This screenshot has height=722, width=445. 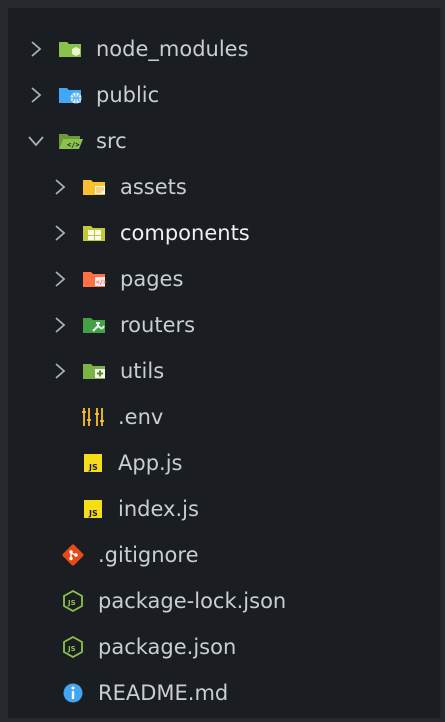 I want to click on tree-item-label: README.md, so click(x=163, y=693).